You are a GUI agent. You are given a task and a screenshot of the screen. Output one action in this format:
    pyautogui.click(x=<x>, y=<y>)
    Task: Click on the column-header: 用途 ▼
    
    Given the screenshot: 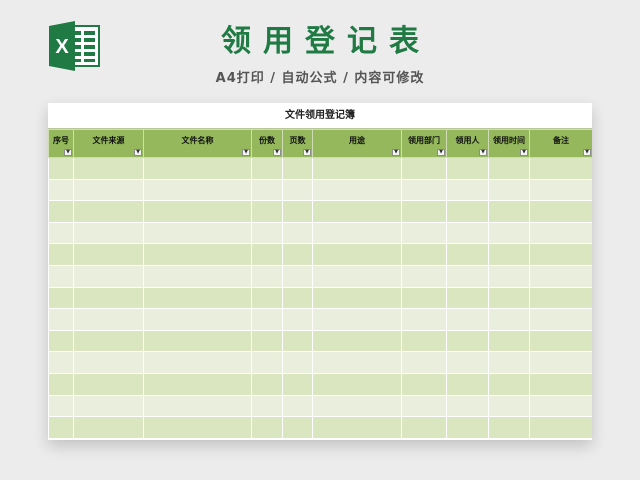 What is the action you would take?
    pyautogui.click(x=357, y=143)
    